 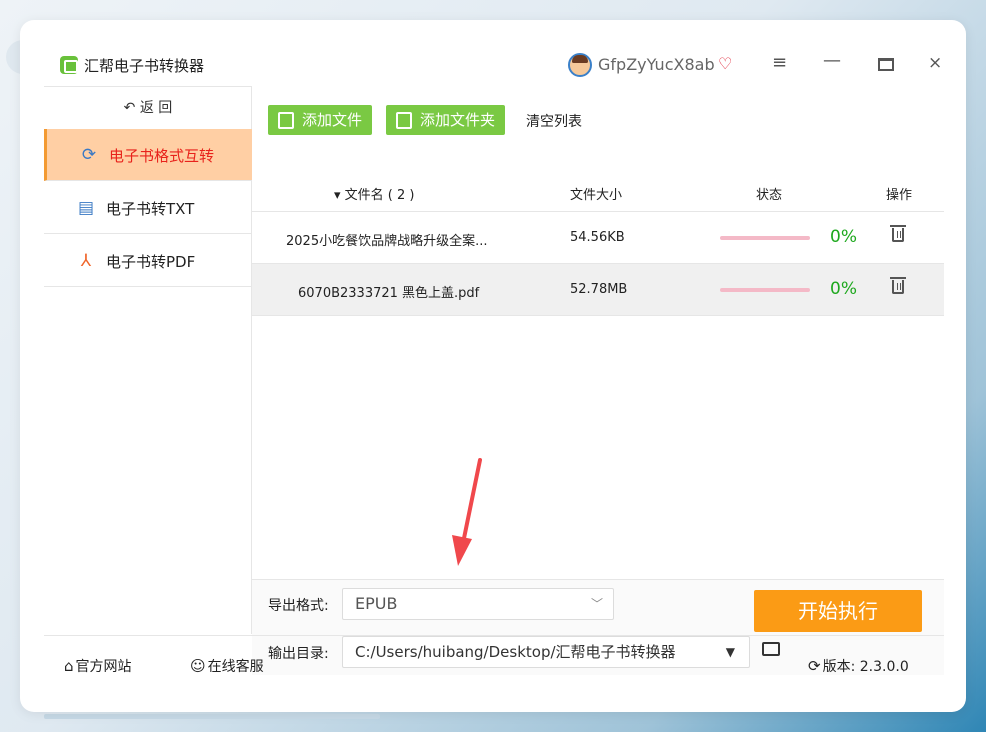 I want to click on add-folder-button: 添加文件夹, so click(x=446, y=120).